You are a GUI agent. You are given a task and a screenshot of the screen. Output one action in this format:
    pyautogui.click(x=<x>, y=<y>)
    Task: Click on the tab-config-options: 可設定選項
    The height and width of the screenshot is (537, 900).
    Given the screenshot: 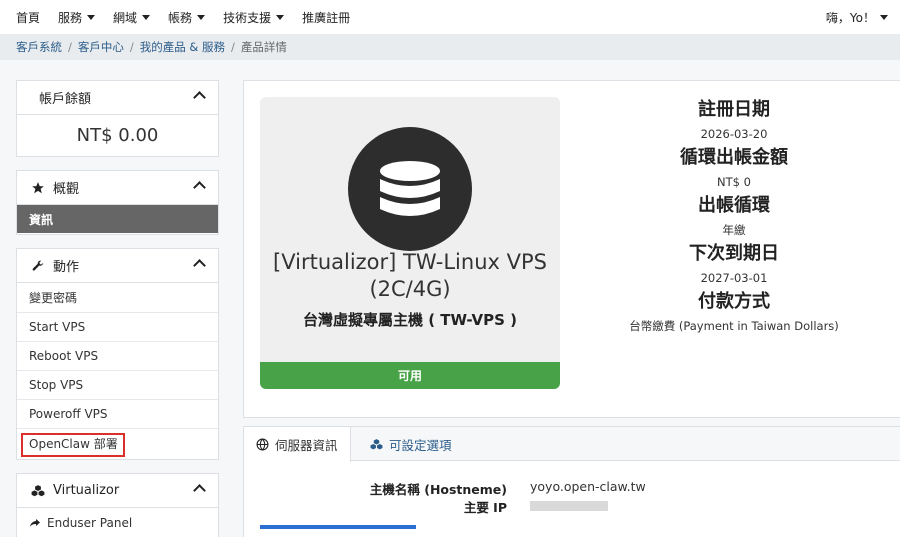 What is the action you would take?
    pyautogui.click(x=411, y=444)
    